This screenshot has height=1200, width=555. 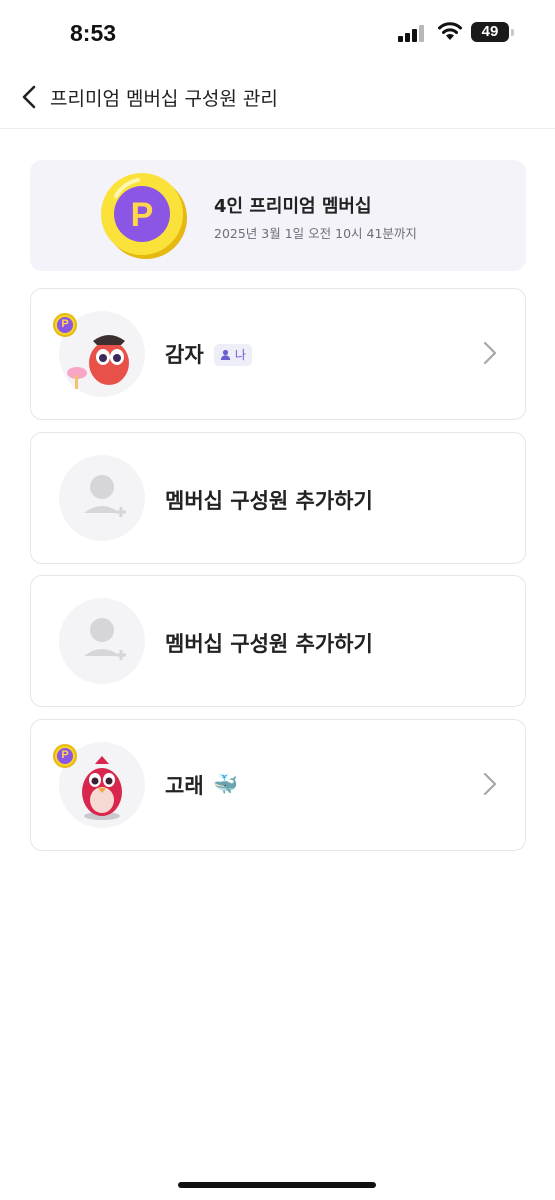 I want to click on wifi-icon, so click(x=450, y=31).